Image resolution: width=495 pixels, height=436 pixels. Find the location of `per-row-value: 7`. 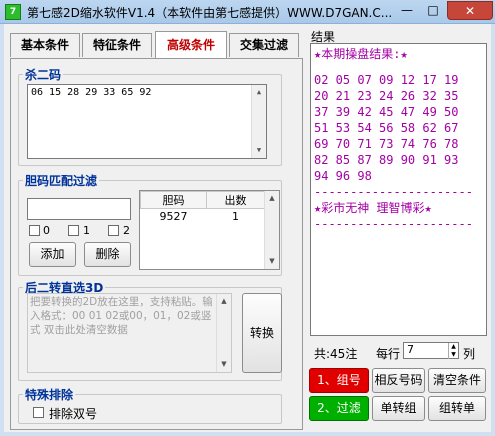

per-row-value: 7 is located at coordinates (410, 349).